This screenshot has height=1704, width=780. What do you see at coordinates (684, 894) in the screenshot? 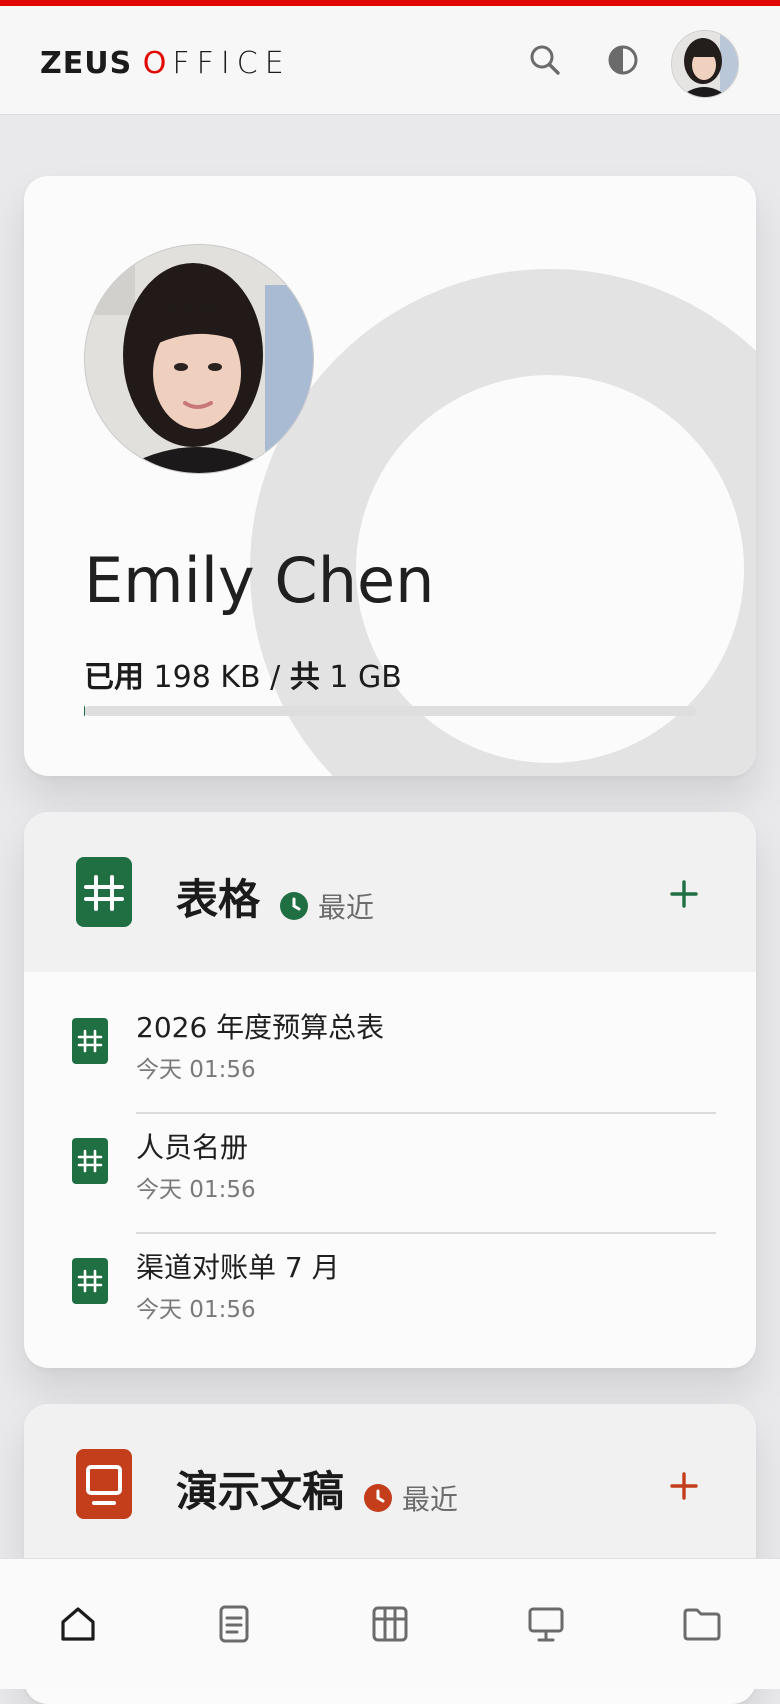
I see `add-sheet-button` at bounding box center [684, 894].